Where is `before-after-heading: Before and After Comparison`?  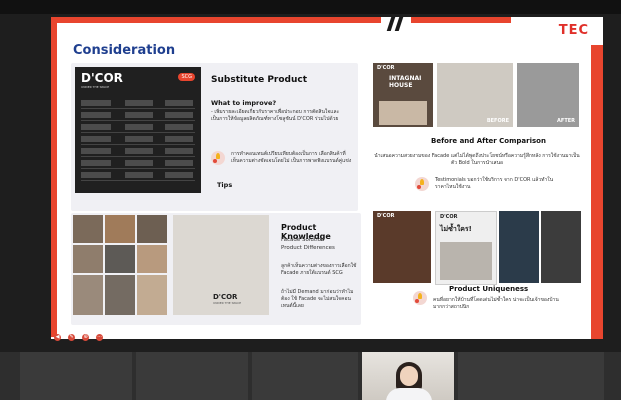
before-after-heading: Before and After Comparison is located at coordinates (488, 141).